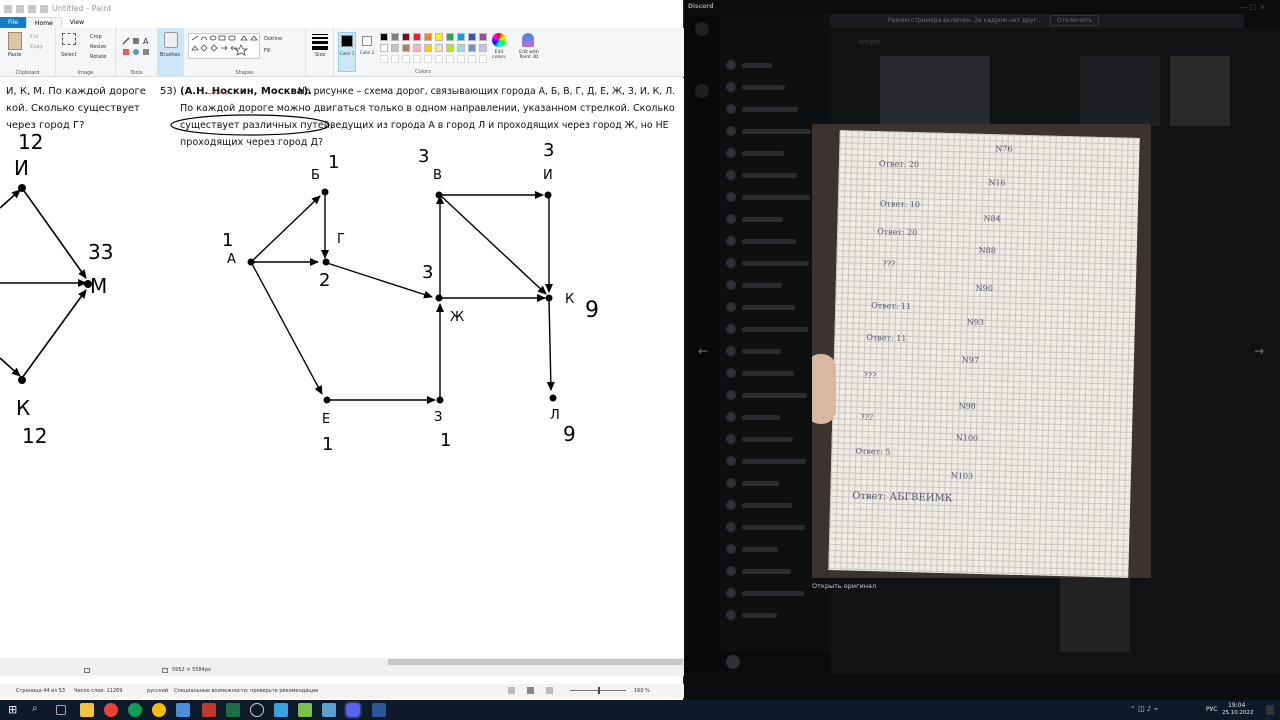  Describe the element at coordinates (77, 22) in the screenshot. I see `menu-view: View` at that location.